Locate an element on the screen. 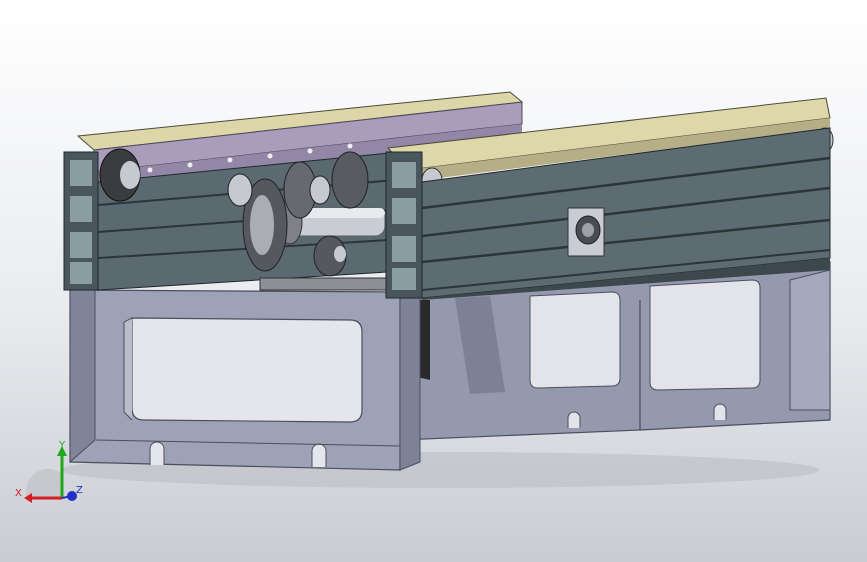 The height and width of the screenshot is (562, 867). x-axis-label: X is located at coordinates (18, 493).